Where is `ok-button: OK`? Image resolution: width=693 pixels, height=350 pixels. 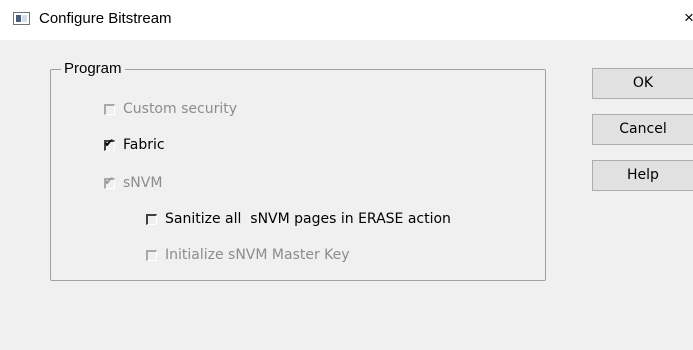
ok-button: OK is located at coordinates (642, 83).